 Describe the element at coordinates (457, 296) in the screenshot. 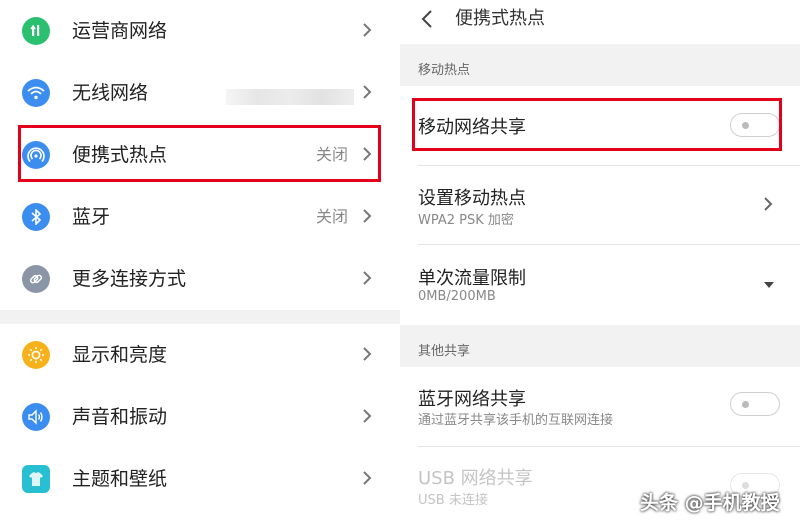

I see `data-limit-value: 0MB/200MB` at that location.